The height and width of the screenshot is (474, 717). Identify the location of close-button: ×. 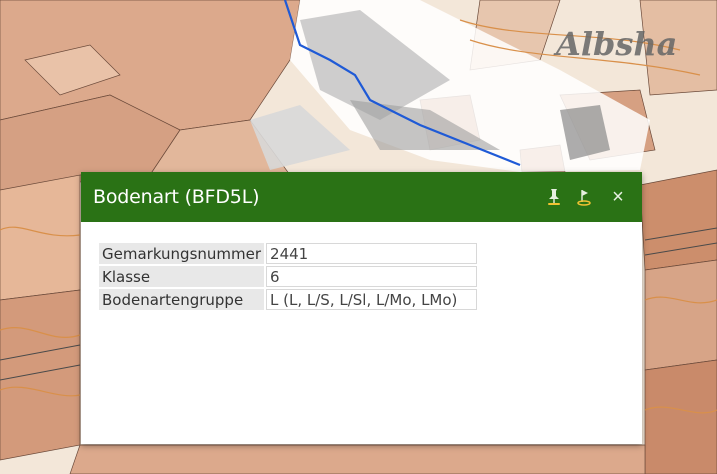
(618, 197).